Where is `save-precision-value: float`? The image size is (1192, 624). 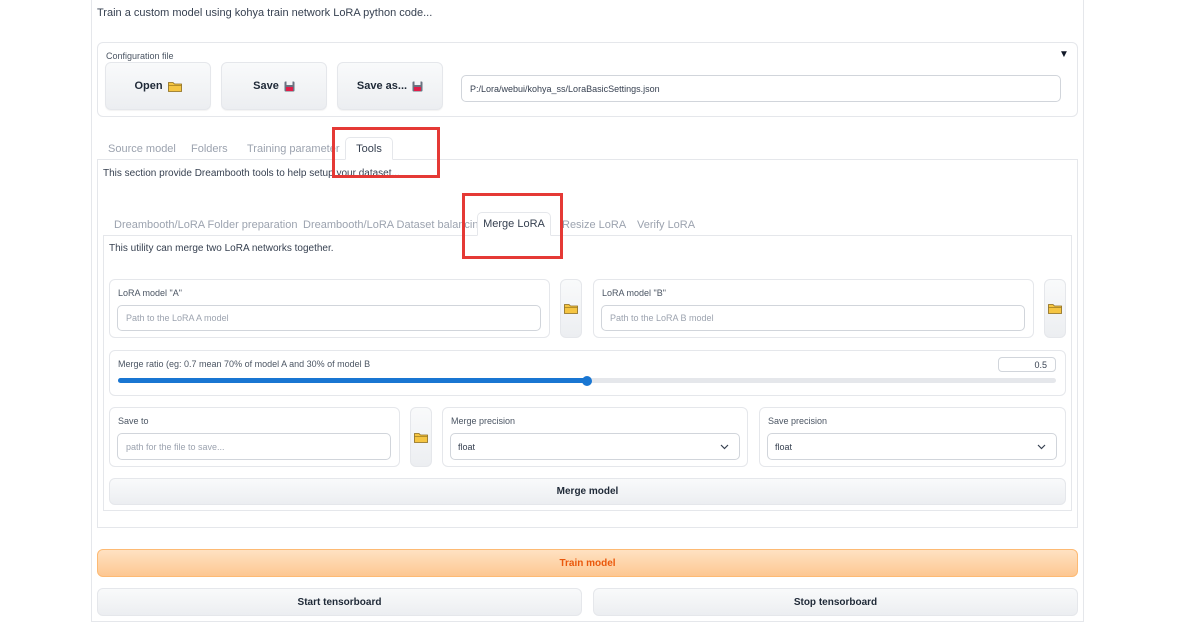 save-precision-value: float is located at coordinates (784, 446).